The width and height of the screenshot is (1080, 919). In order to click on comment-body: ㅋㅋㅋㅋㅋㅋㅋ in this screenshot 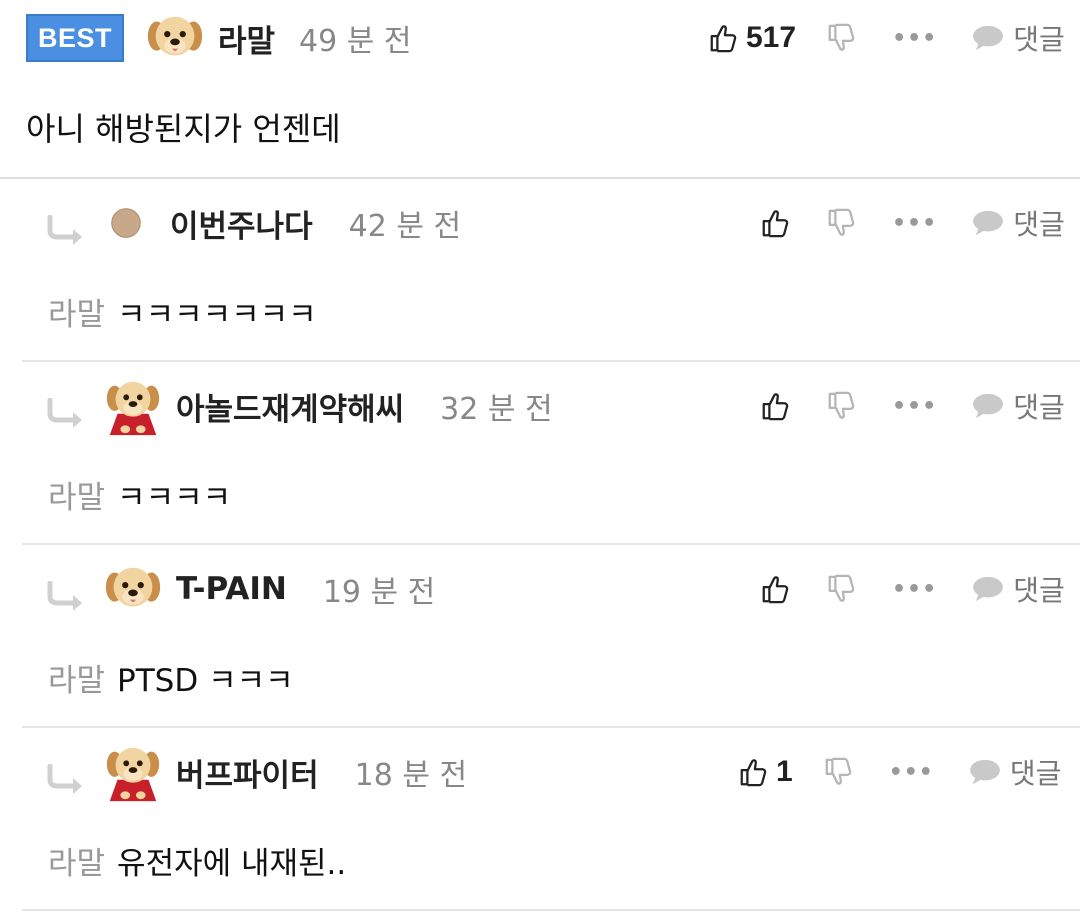, I will do `click(217, 315)`.